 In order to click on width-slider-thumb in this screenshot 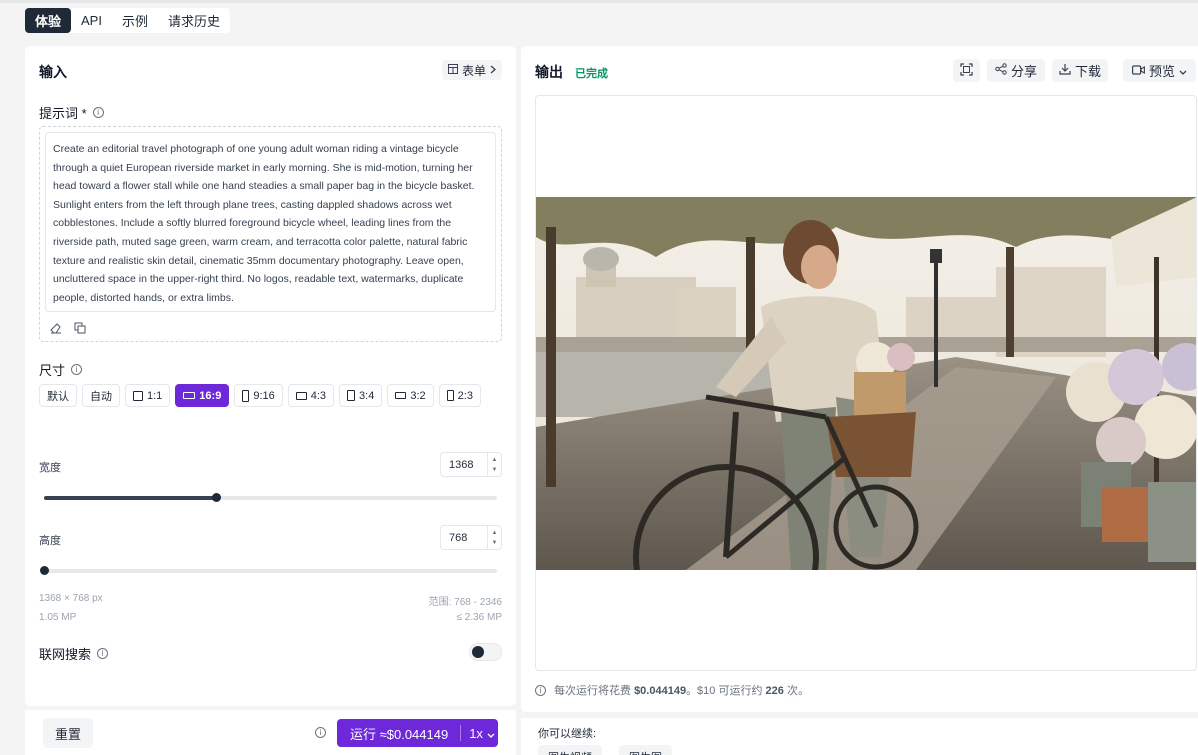, I will do `click(217, 497)`.